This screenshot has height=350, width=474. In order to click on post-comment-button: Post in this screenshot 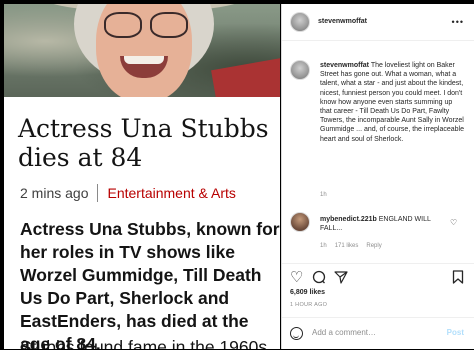, I will do `click(455, 332)`.